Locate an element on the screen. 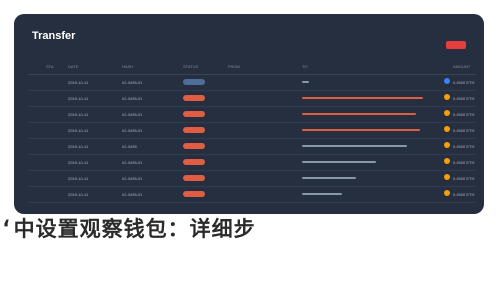 The height and width of the screenshot is (300, 500). row-hash: 02-3495 is located at coordinates (129, 146).